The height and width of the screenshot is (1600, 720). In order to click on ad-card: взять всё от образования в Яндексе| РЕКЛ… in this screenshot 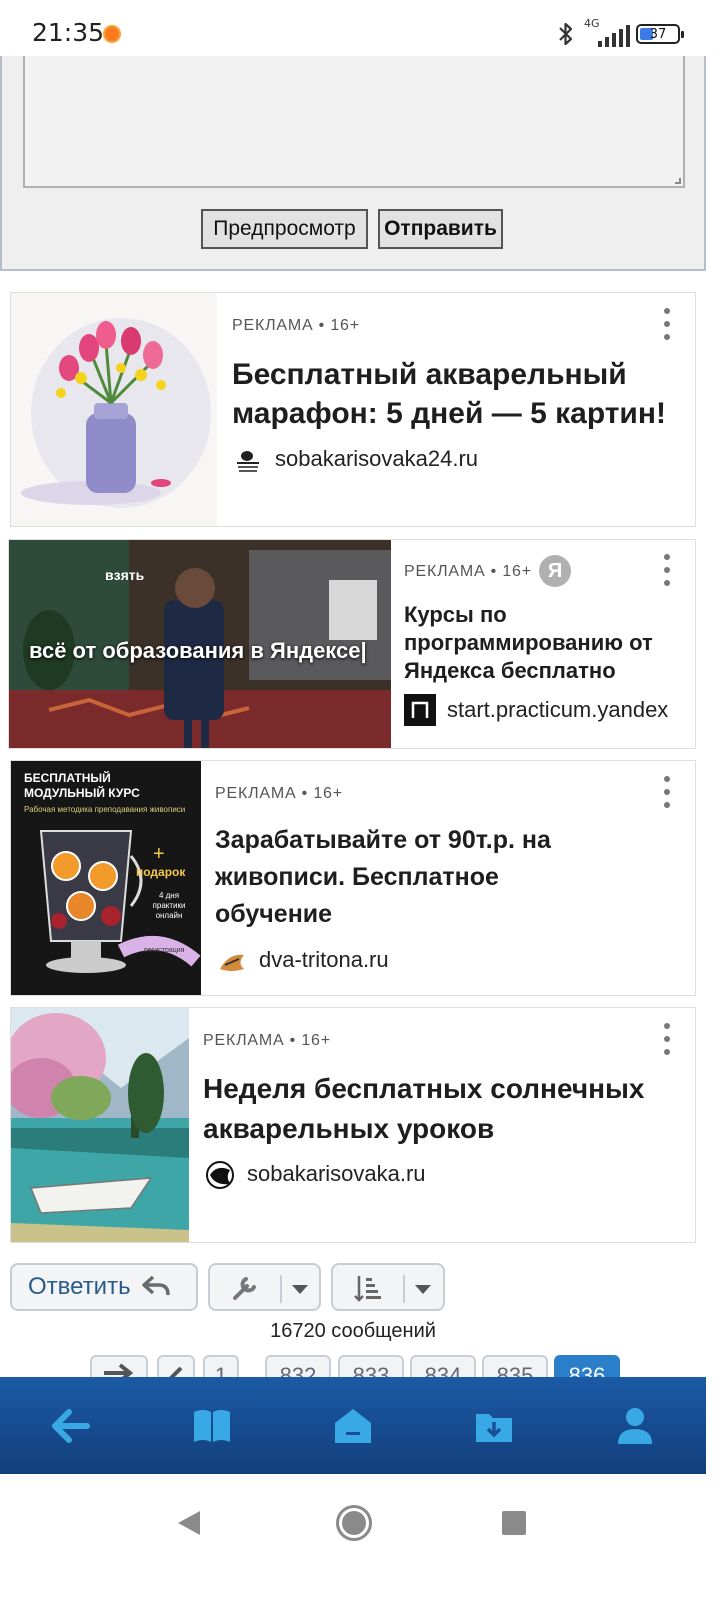, I will do `click(352, 644)`.